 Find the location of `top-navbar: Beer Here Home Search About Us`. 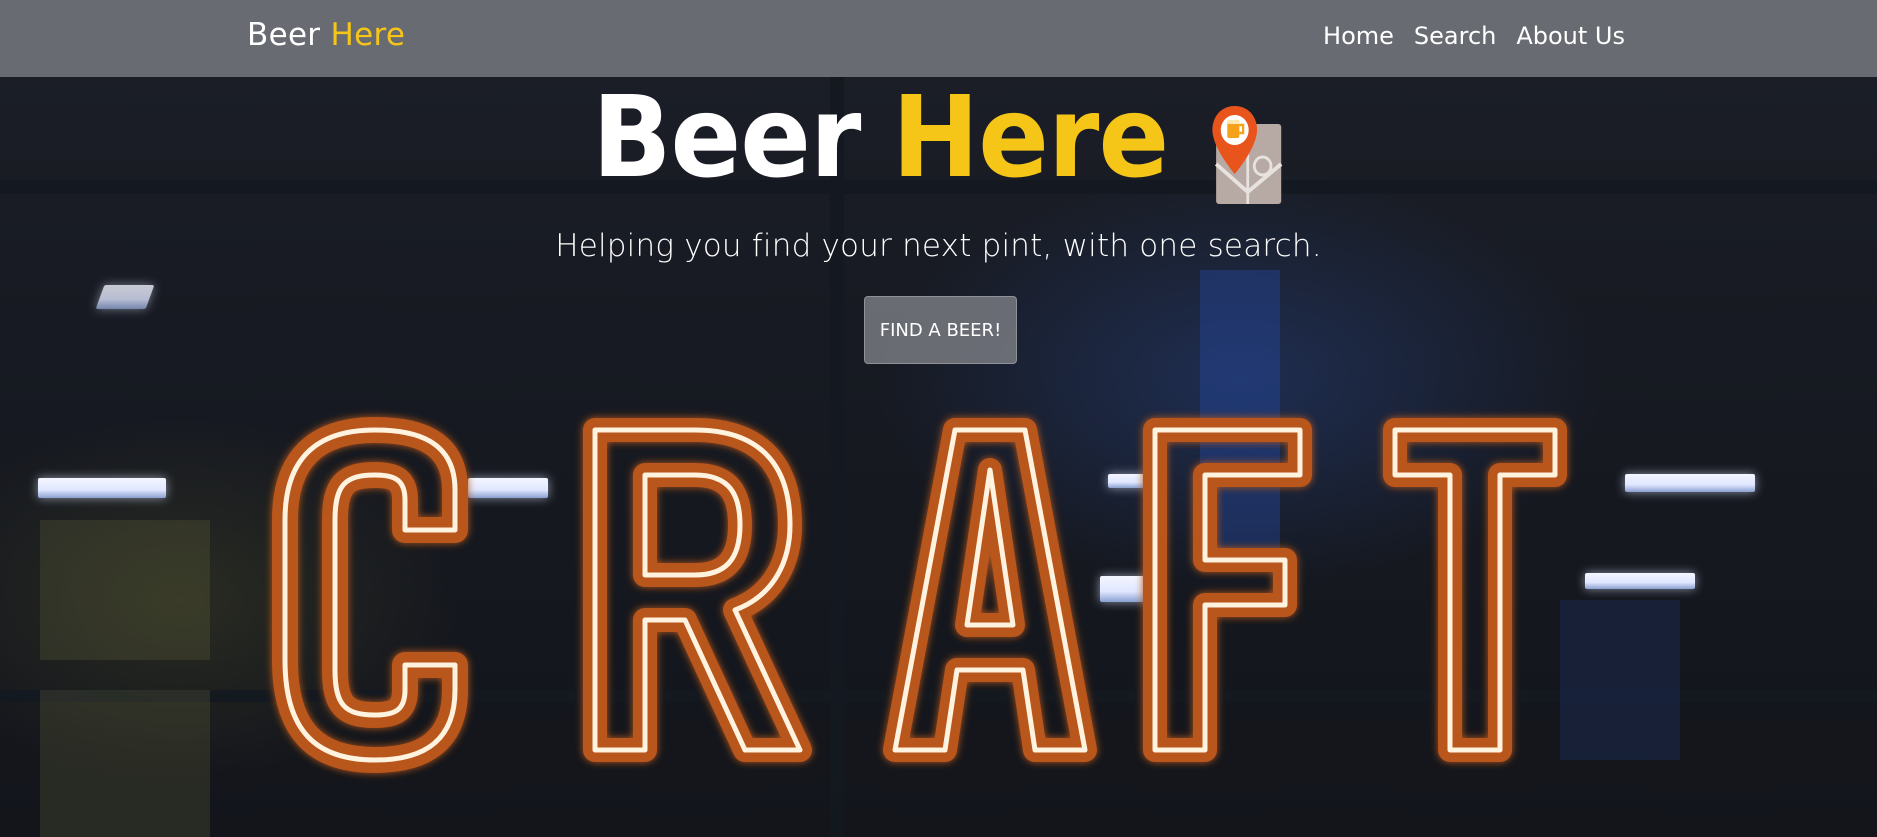

top-navbar: Beer Here Home Search About Us is located at coordinates (938, 38).